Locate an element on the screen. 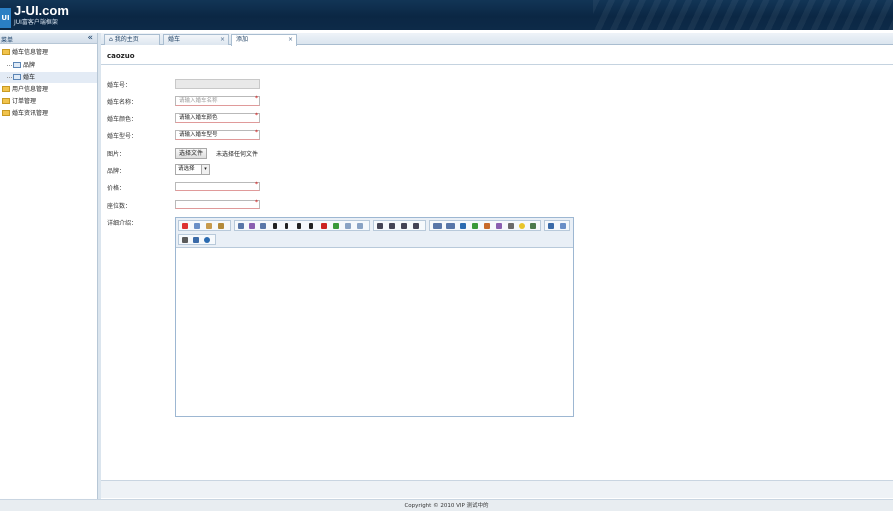  remove-format-icon is located at coordinates (348, 226).